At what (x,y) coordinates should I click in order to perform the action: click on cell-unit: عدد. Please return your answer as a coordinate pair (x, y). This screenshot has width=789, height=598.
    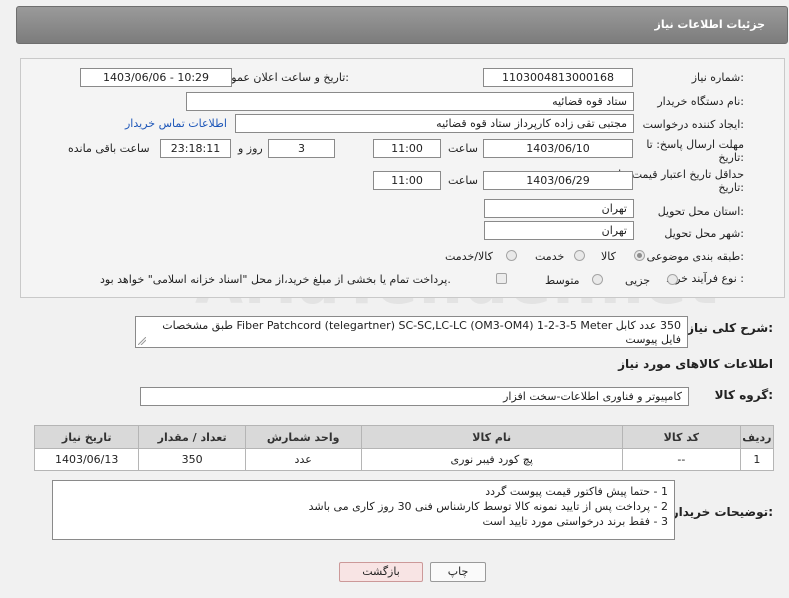
    Looking at the image, I should click on (303, 459).